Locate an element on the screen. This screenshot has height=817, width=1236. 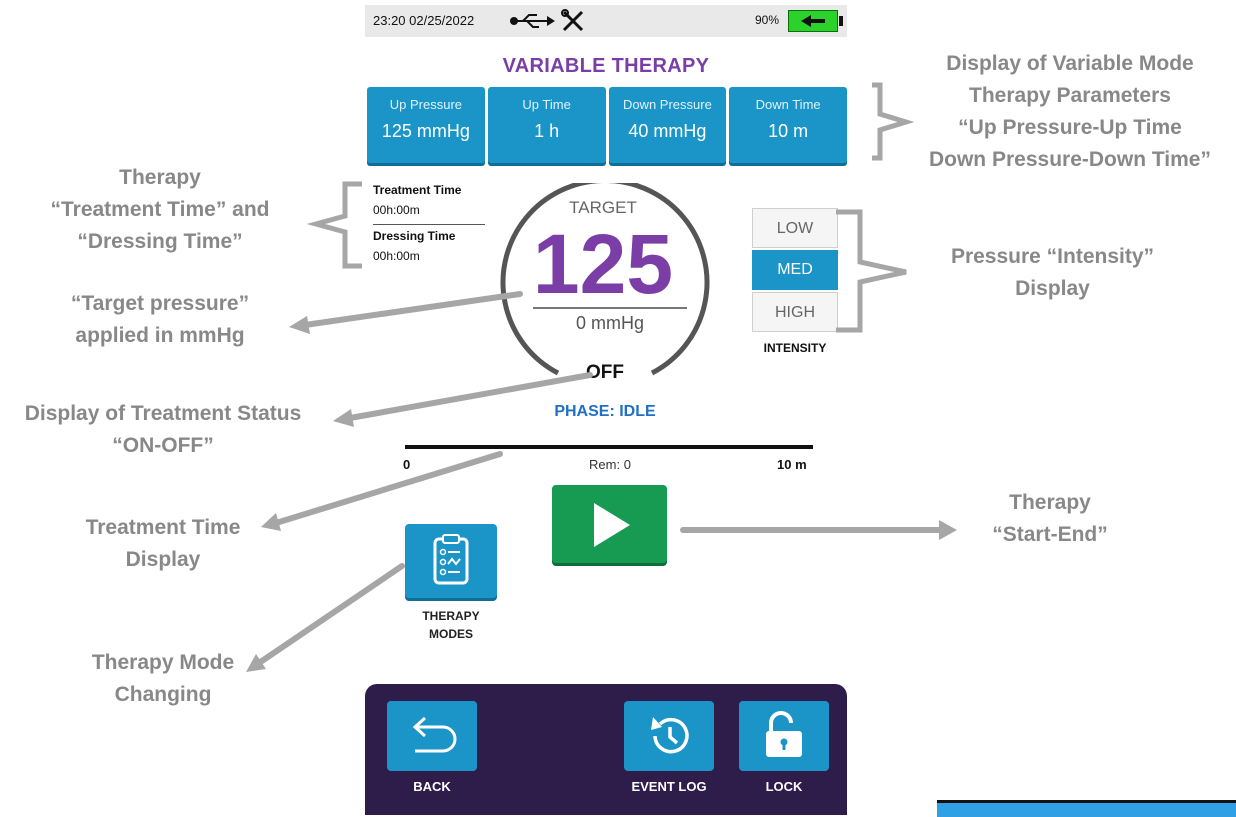
annotation-line: Pressure “Intensity” is located at coordinates (1052, 256).